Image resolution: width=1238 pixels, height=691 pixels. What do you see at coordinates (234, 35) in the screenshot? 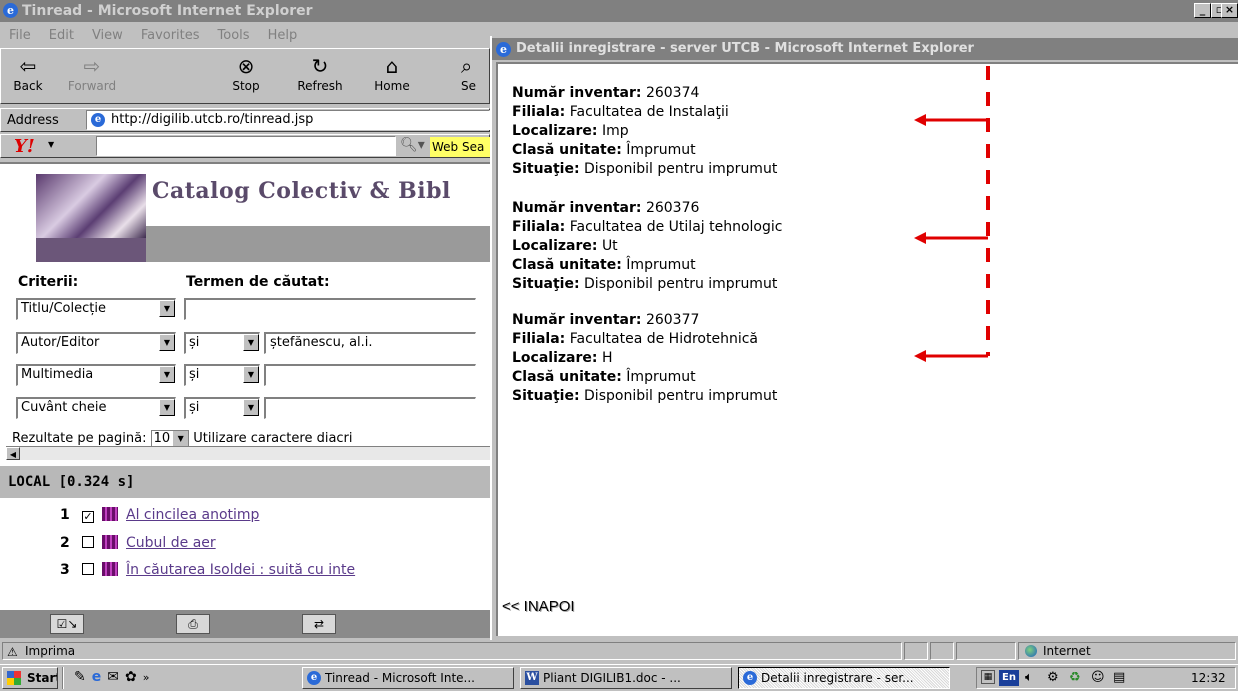
I see `menu-tools: Tools` at bounding box center [234, 35].